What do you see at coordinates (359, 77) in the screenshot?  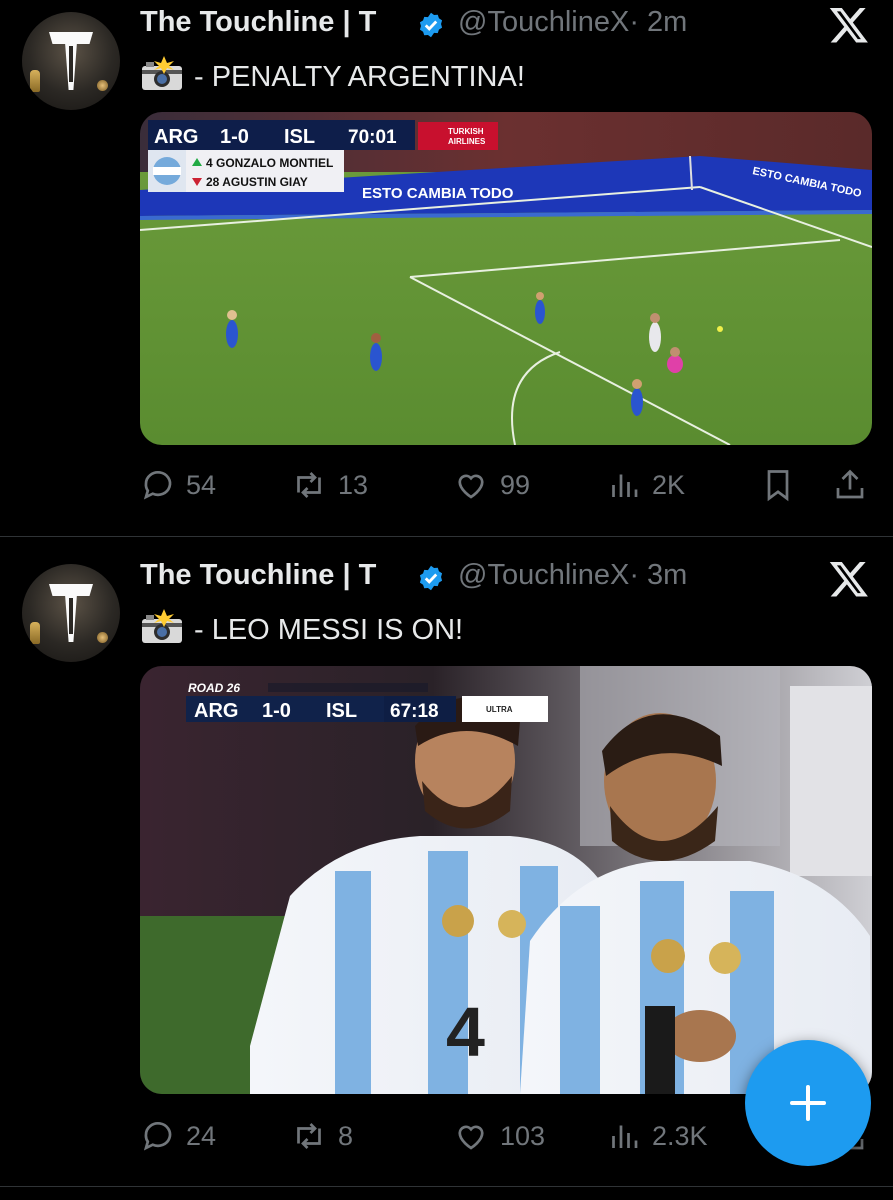 I see `tweet-text-content: - PENALTY ARGENTINA!` at bounding box center [359, 77].